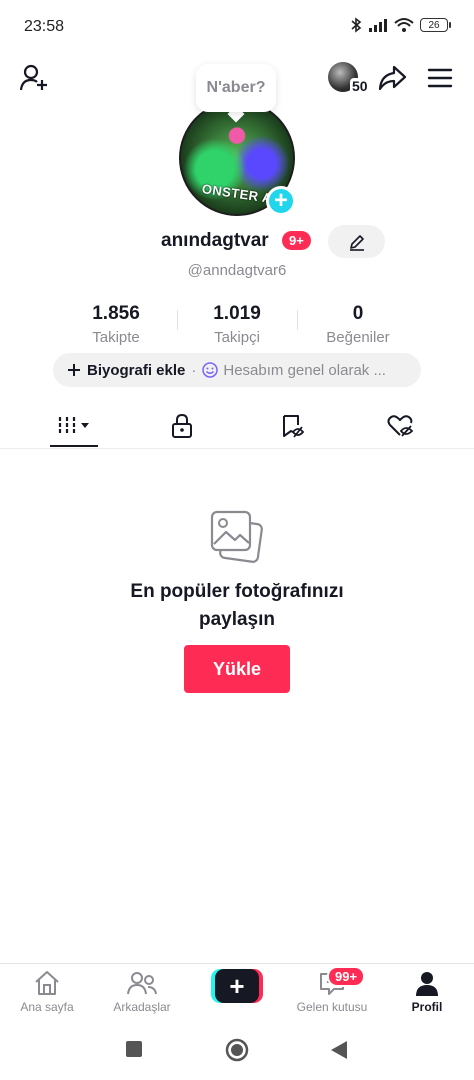 The width and height of the screenshot is (474, 1080). Describe the element at coordinates (404, 25) in the screenshot. I see `wifi-icon` at that location.